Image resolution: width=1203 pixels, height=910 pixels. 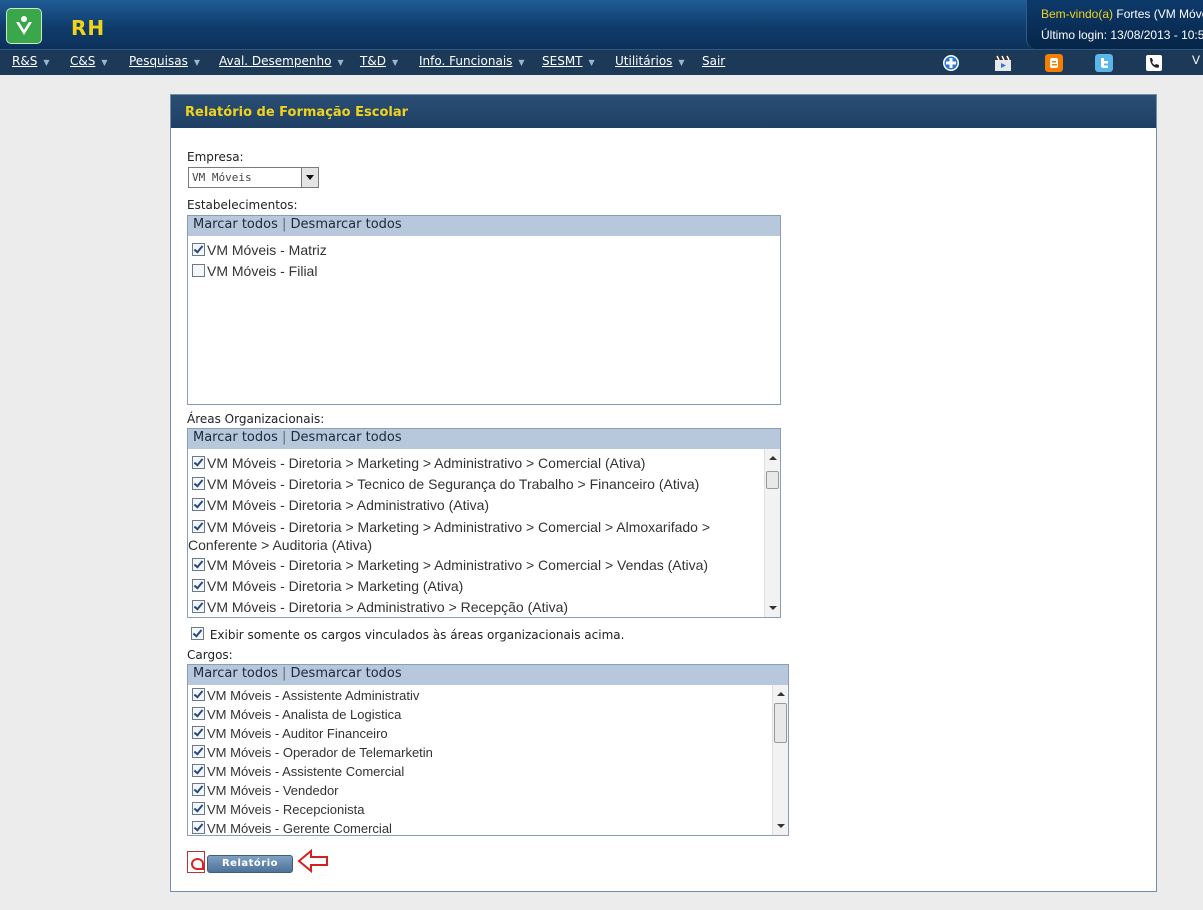 What do you see at coordinates (299, 828) in the screenshot?
I see `list-item-label: VM Móveis - Gerente Comercial` at bounding box center [299, 828].